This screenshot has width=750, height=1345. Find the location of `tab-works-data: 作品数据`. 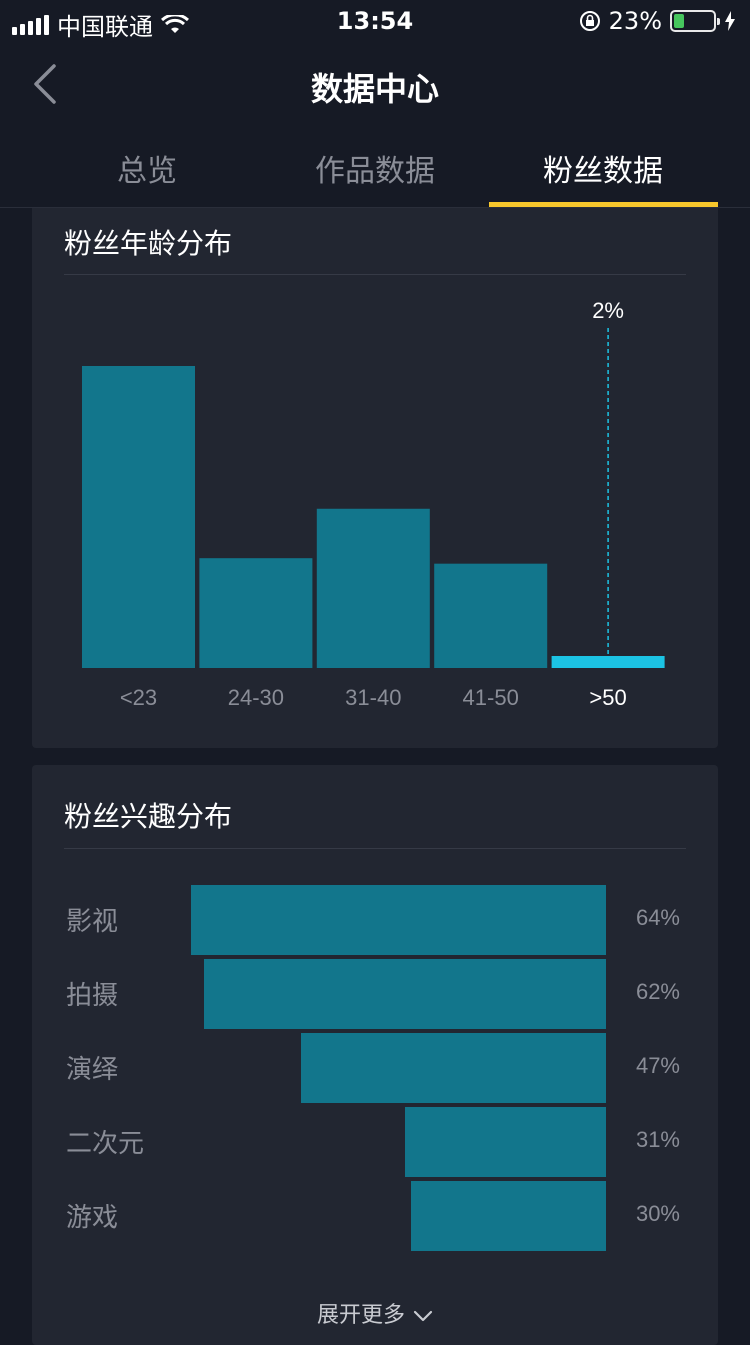

tab-works-data: 作品数据 is located at coordinates (375, 168).